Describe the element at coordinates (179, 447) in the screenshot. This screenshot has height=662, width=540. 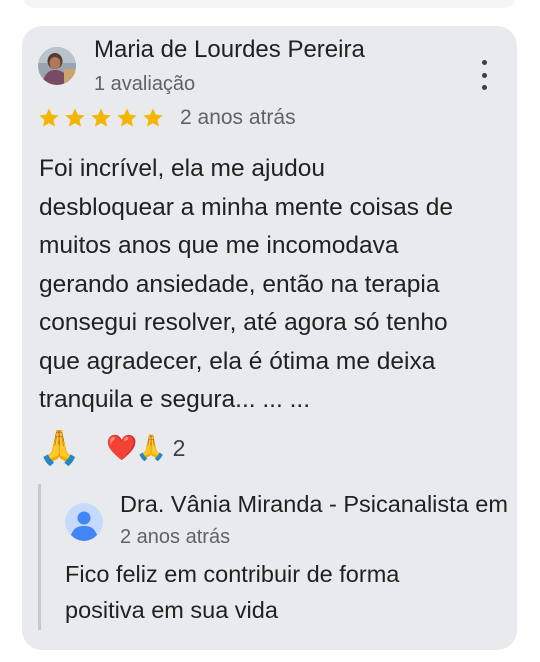
I see `reaction-count: 2` at that location.